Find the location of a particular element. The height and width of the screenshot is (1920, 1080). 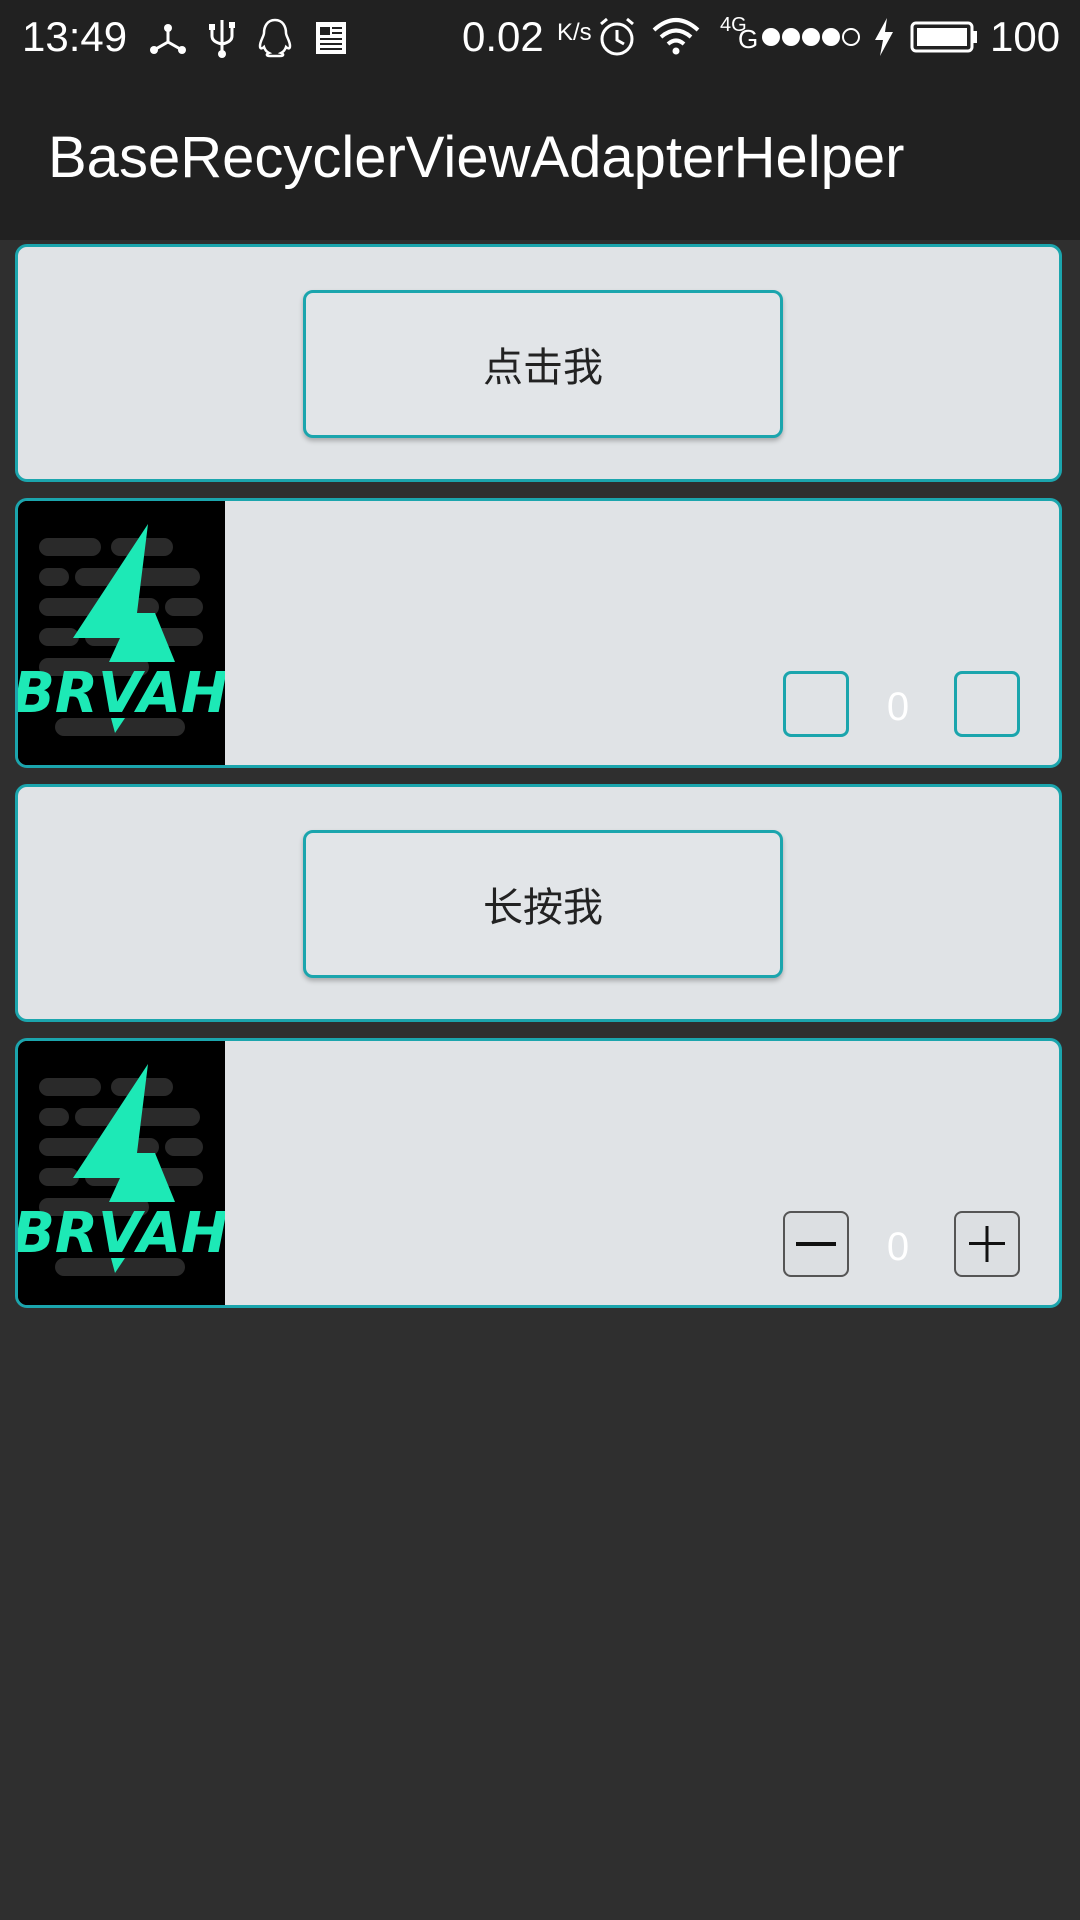

share-icon is located at coordinates (168, 39).